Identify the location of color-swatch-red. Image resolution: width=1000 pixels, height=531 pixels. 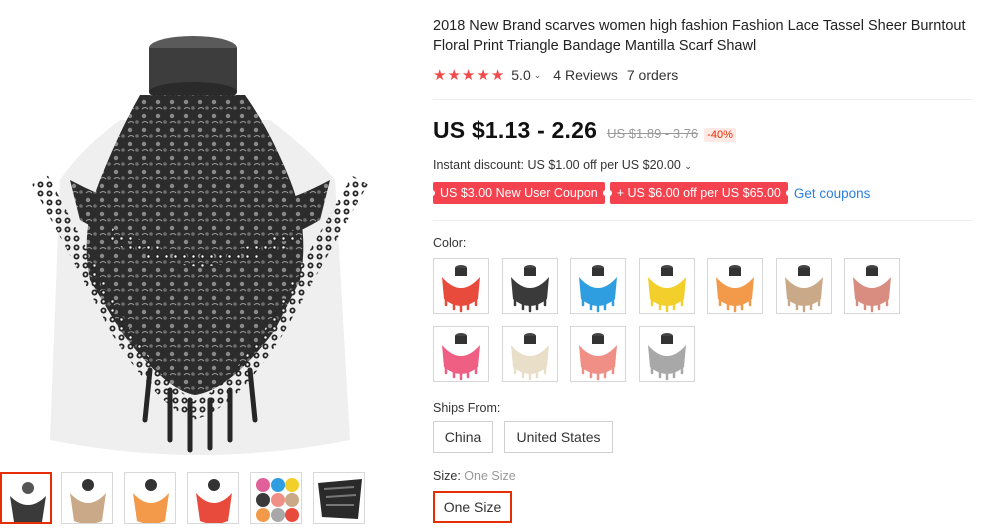
(461, 286).